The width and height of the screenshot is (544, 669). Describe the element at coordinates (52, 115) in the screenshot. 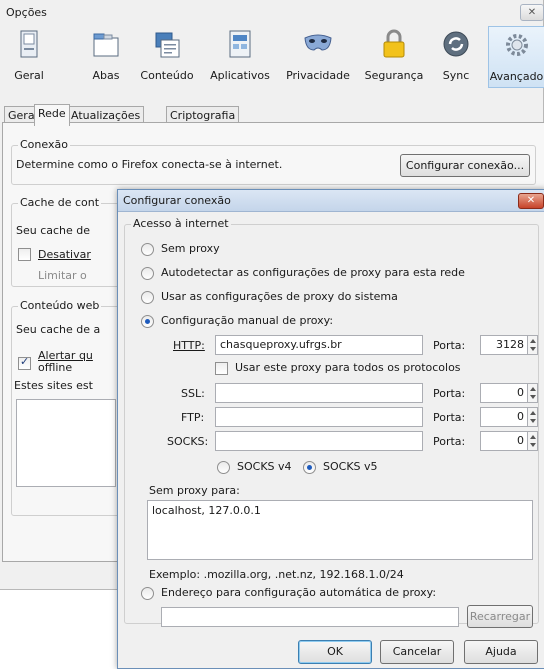

I see `tab-network: Rede` at that location.